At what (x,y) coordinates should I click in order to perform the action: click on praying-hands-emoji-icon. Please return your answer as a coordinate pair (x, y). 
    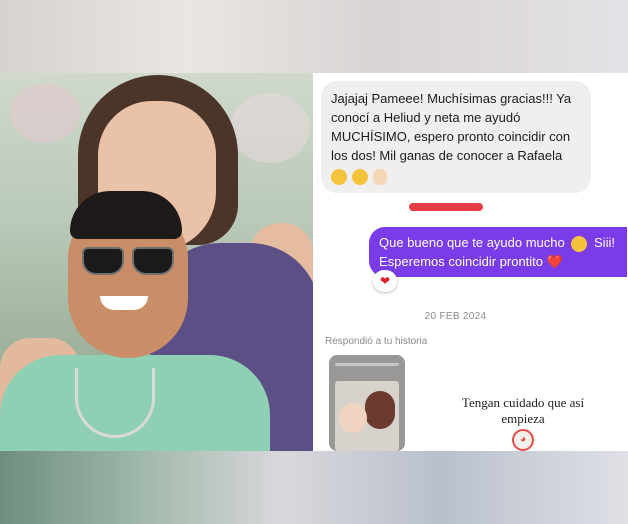
    Looking at the image, I should click on (380, 176).